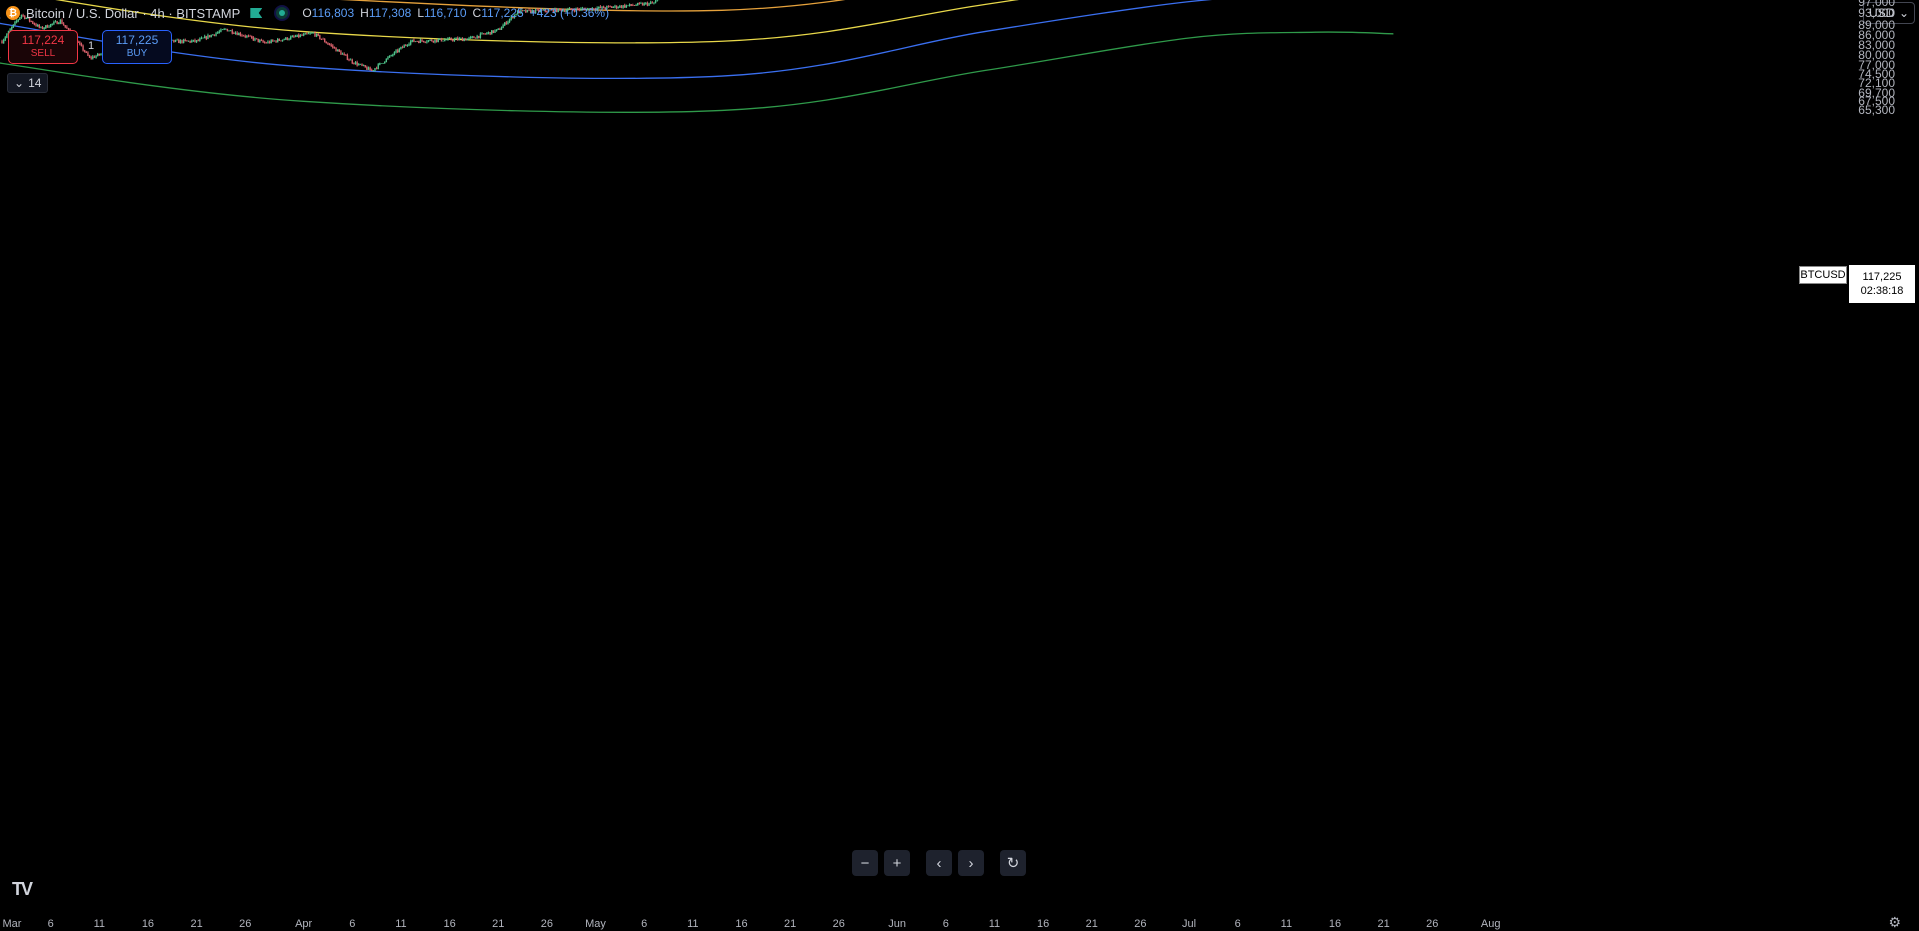  Describe the element at coordinates (865, 863) in the screenshot. I see `zoom-out-button: −` at that location.